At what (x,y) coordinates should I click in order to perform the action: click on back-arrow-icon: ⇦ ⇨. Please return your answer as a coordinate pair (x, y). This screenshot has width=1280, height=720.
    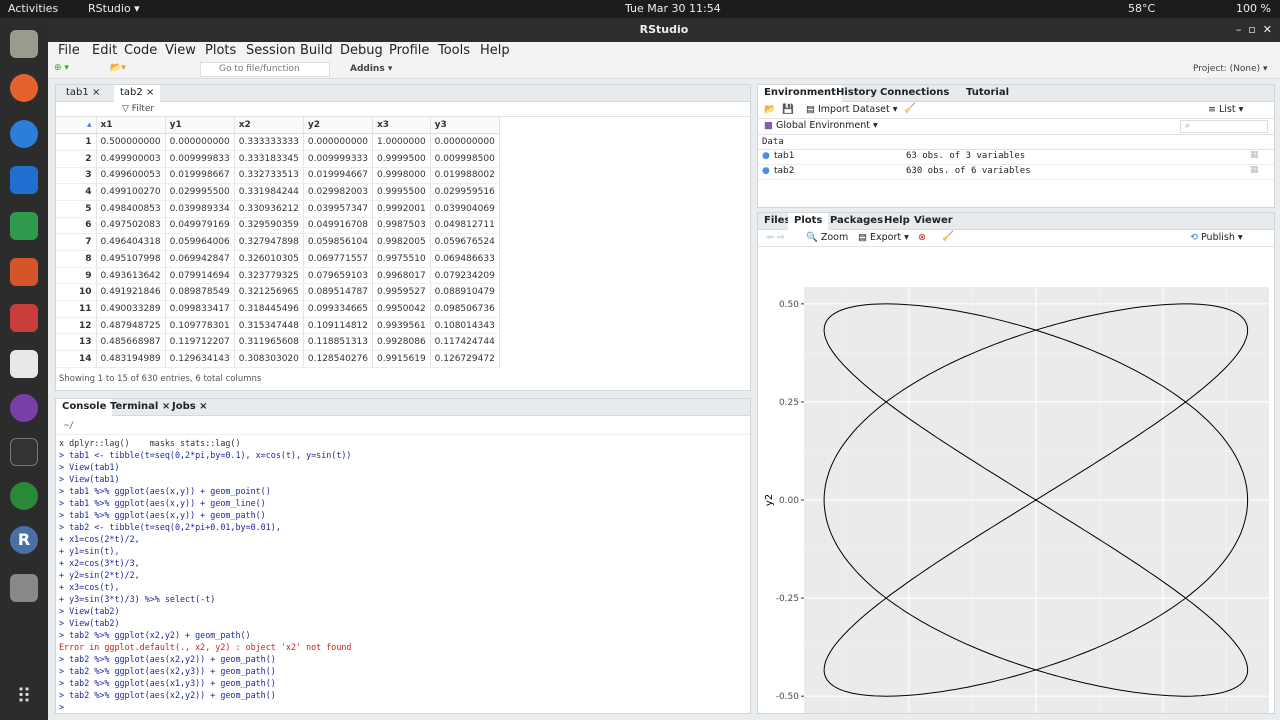
    Looking at the image, I should click on (775, 237).